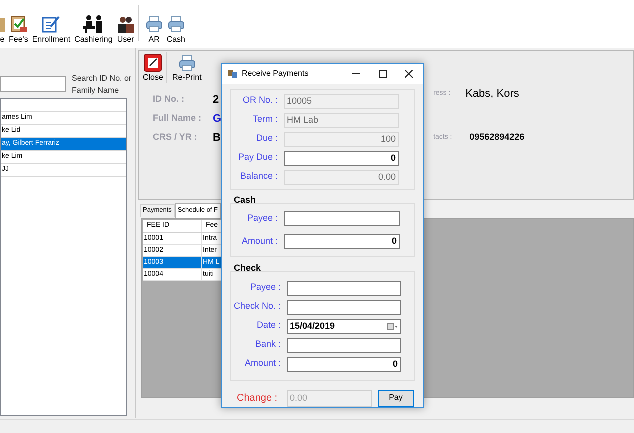 Image resolution: width=634 pixels, height=433 pixels. I want to click on field-value: 2, so click(216, 100).